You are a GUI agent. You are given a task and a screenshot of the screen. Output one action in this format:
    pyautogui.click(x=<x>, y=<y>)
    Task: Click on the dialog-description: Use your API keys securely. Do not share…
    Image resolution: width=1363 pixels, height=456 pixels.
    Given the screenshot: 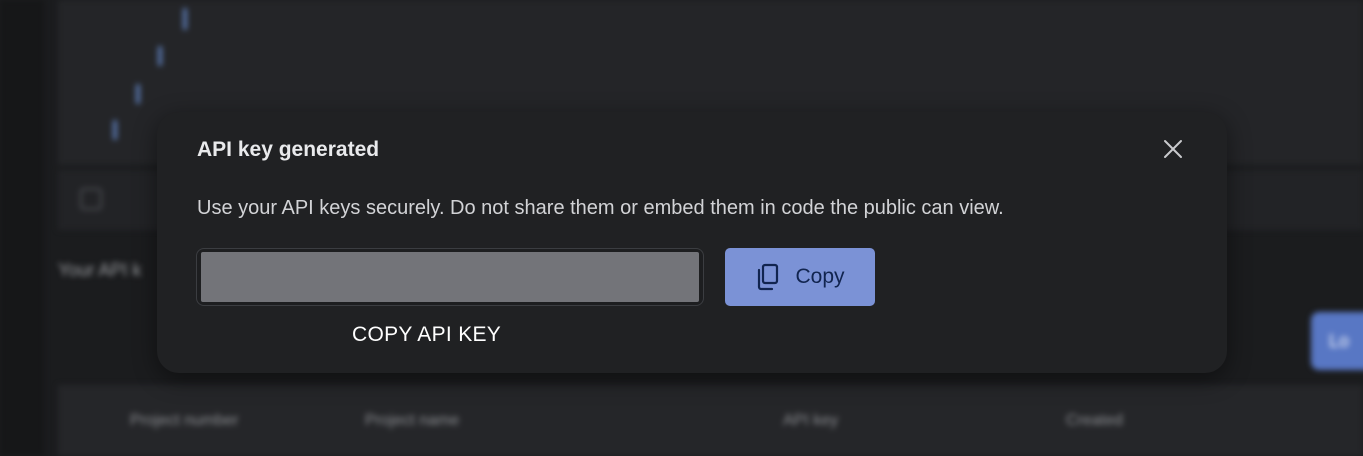 What is the action you would take?
    pyautogui.click(x=600, y=208)
    